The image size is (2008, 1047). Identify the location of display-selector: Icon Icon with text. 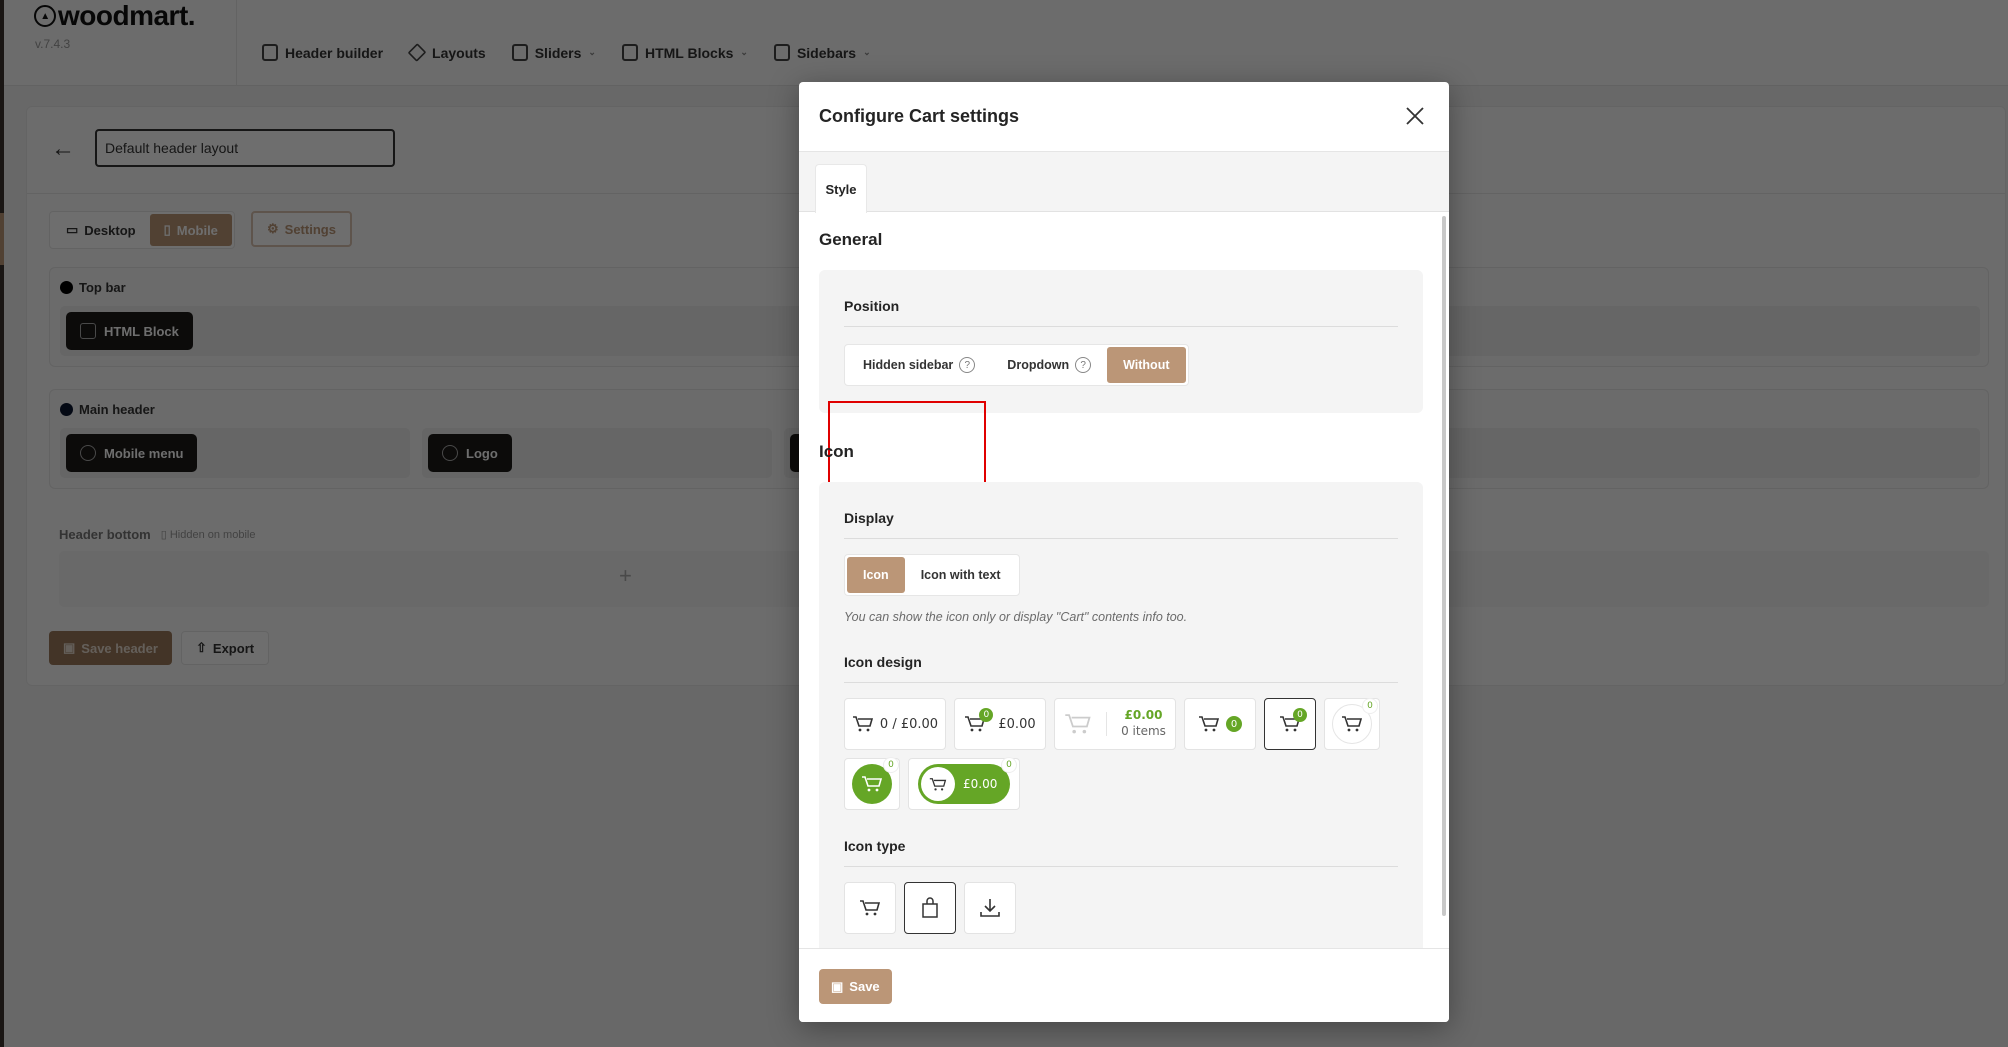
(932, 575).